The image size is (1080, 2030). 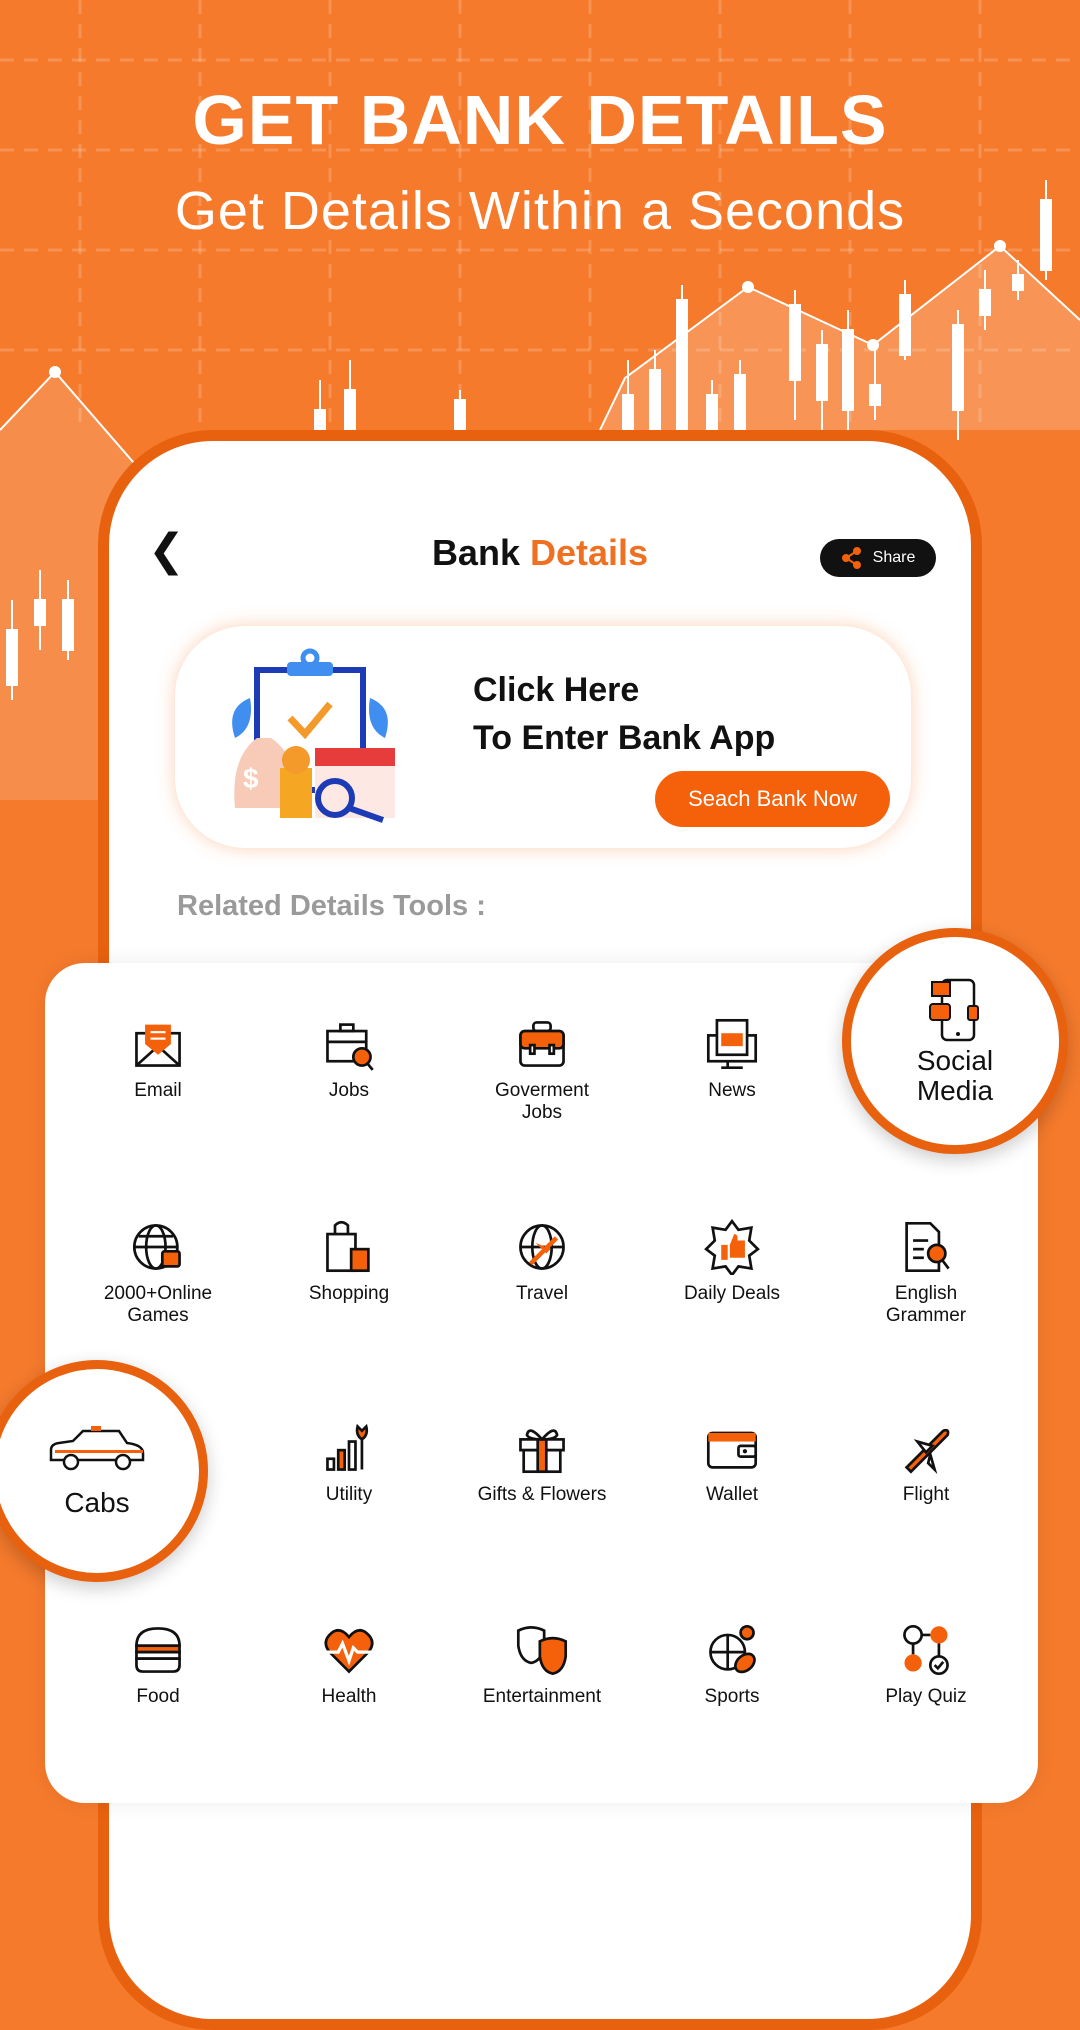 What do you see at coordinates (954, 1010) in the screenshot?
I see `social-media-phone-icon` at bounding box center [954, 1010].